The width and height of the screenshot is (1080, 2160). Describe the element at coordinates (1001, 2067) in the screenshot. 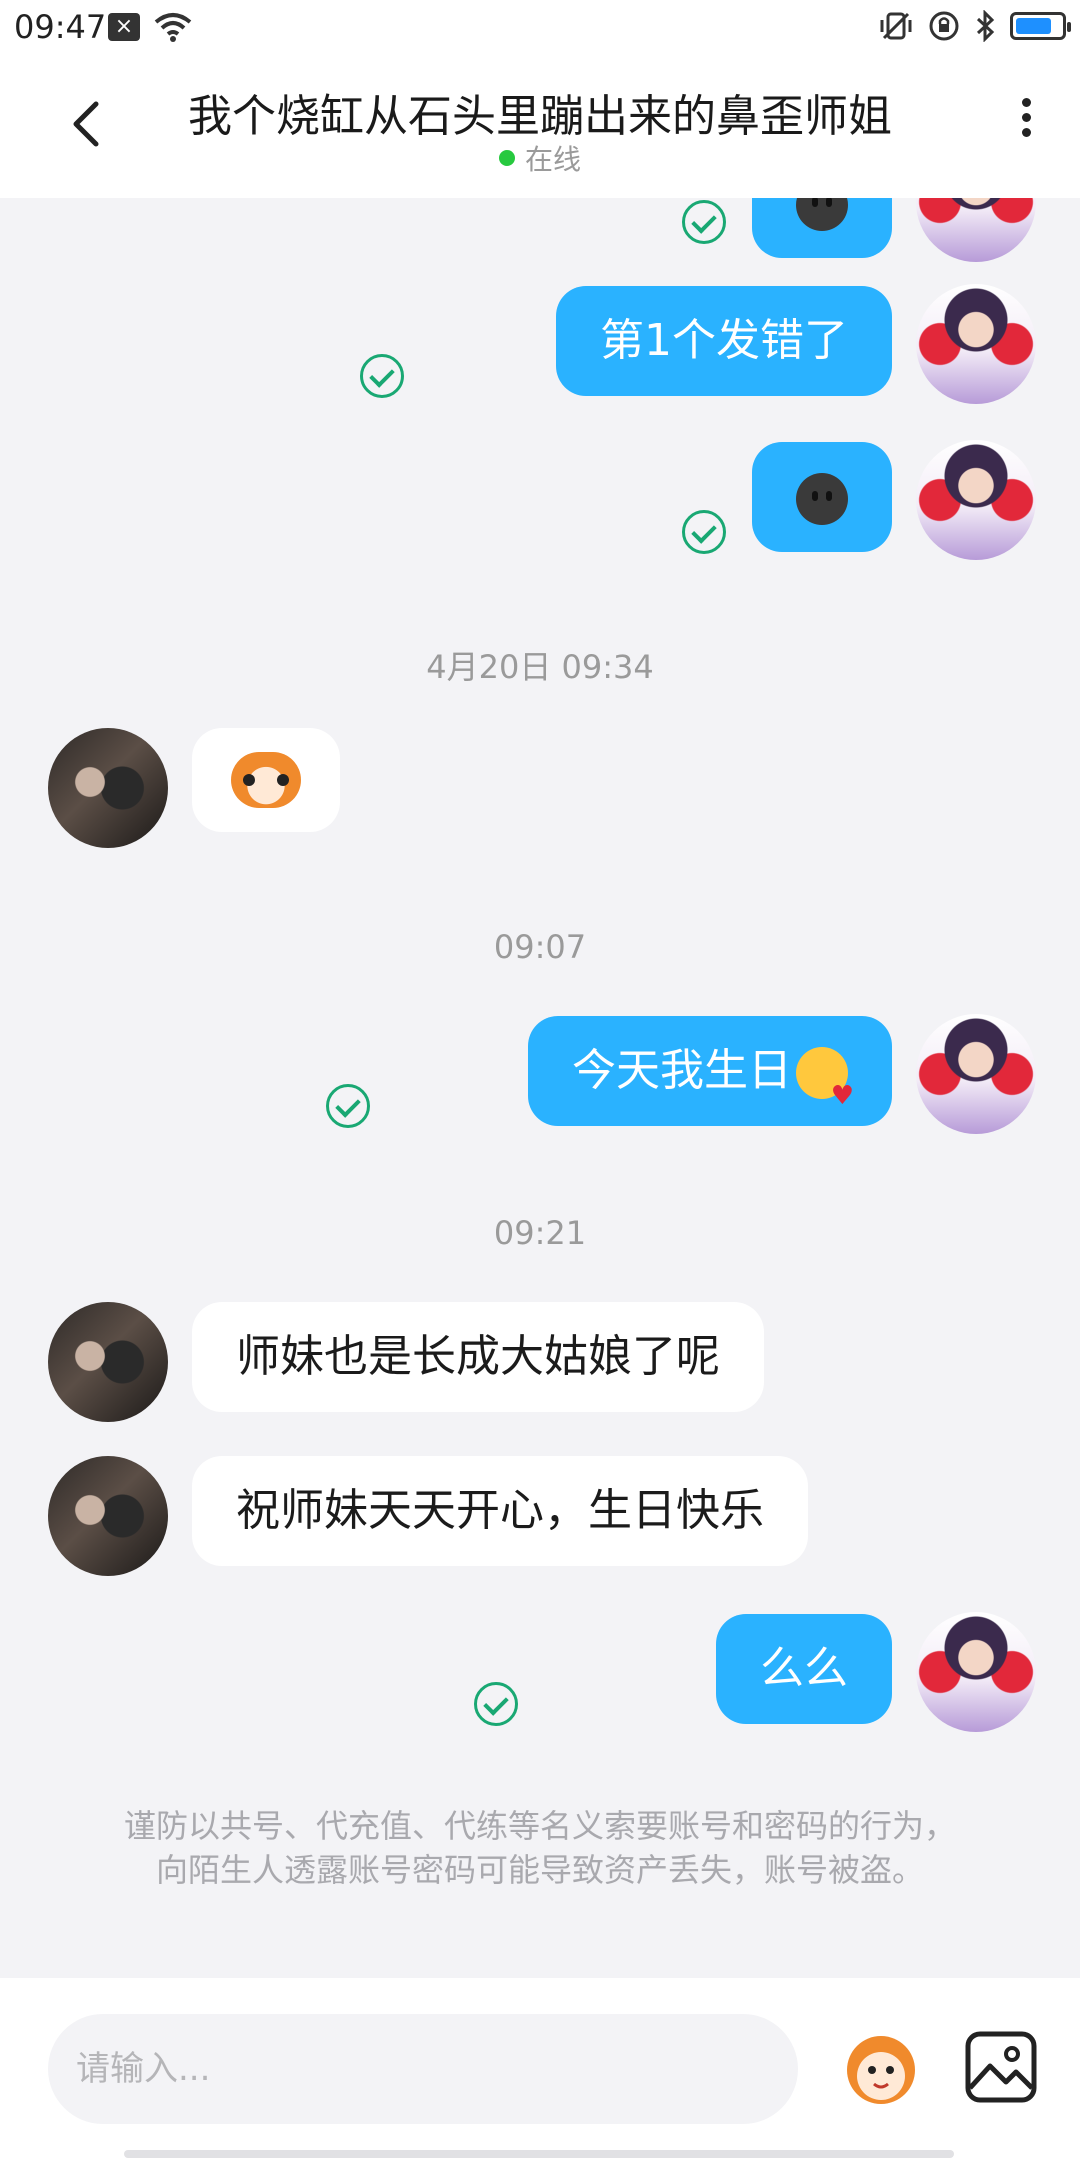

I see `image-icon` at that location.